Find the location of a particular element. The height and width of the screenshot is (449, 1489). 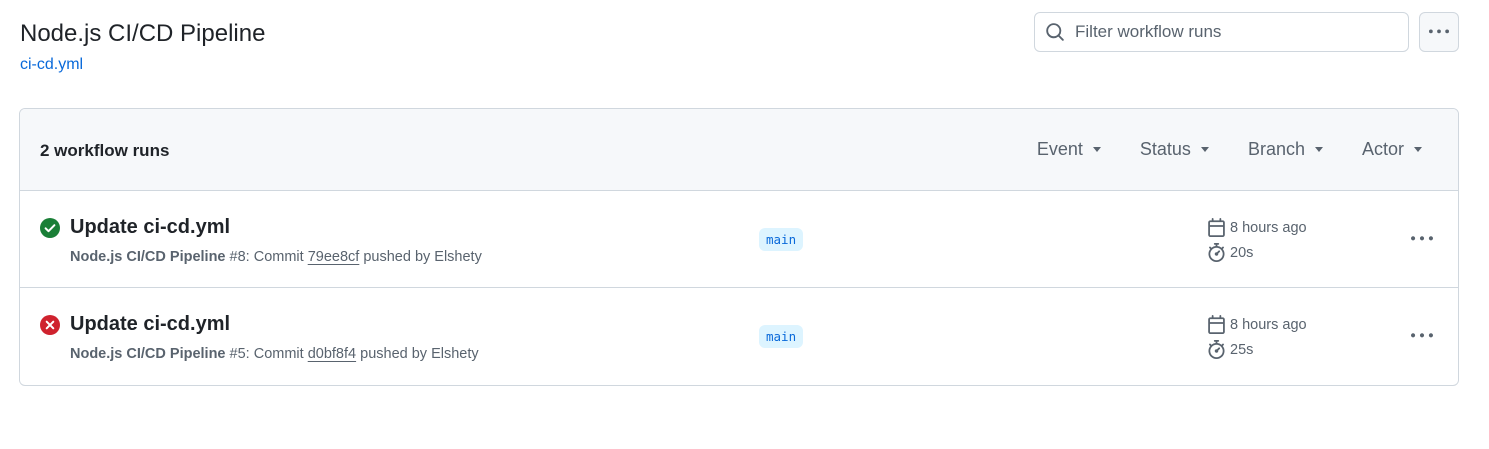

run-duration: 25s is located at coordinates (1230, 349).